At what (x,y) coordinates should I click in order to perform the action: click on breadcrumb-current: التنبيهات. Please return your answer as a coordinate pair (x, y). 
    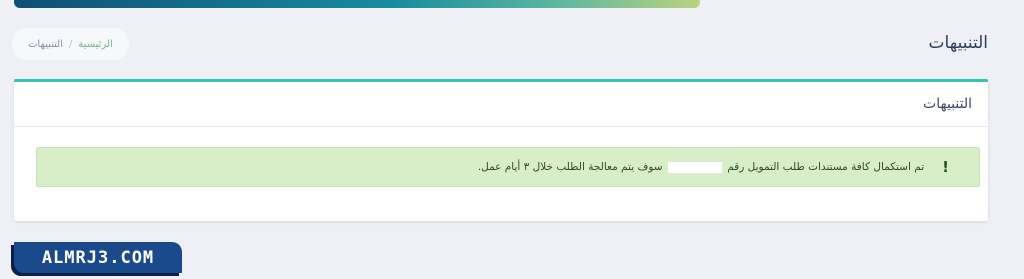
    Looking at the image, I should click on (45, 44).